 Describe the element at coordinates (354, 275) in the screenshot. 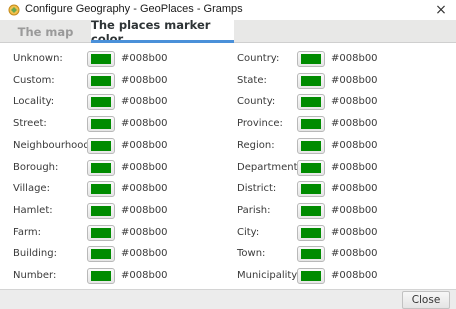

I see `color-value-municipality: #008b00` at that location.